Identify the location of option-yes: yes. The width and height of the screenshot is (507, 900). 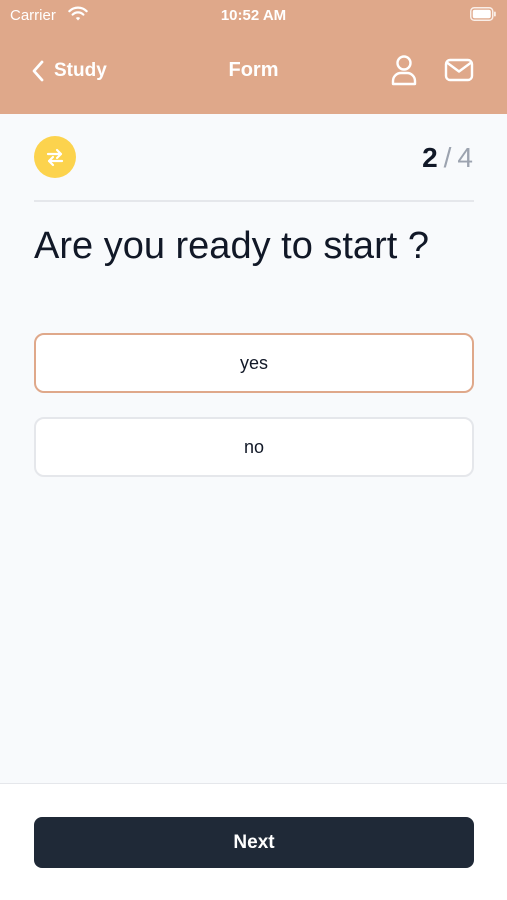
(254, 363).